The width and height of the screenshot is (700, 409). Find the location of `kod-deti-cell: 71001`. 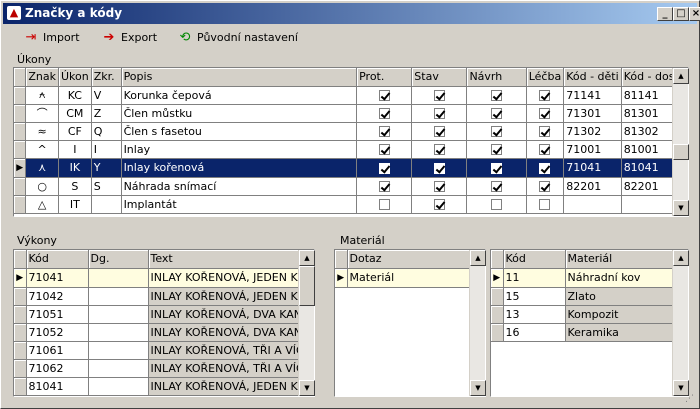

kod-deti-cell: 71001 is located at coordinates (592, 149).